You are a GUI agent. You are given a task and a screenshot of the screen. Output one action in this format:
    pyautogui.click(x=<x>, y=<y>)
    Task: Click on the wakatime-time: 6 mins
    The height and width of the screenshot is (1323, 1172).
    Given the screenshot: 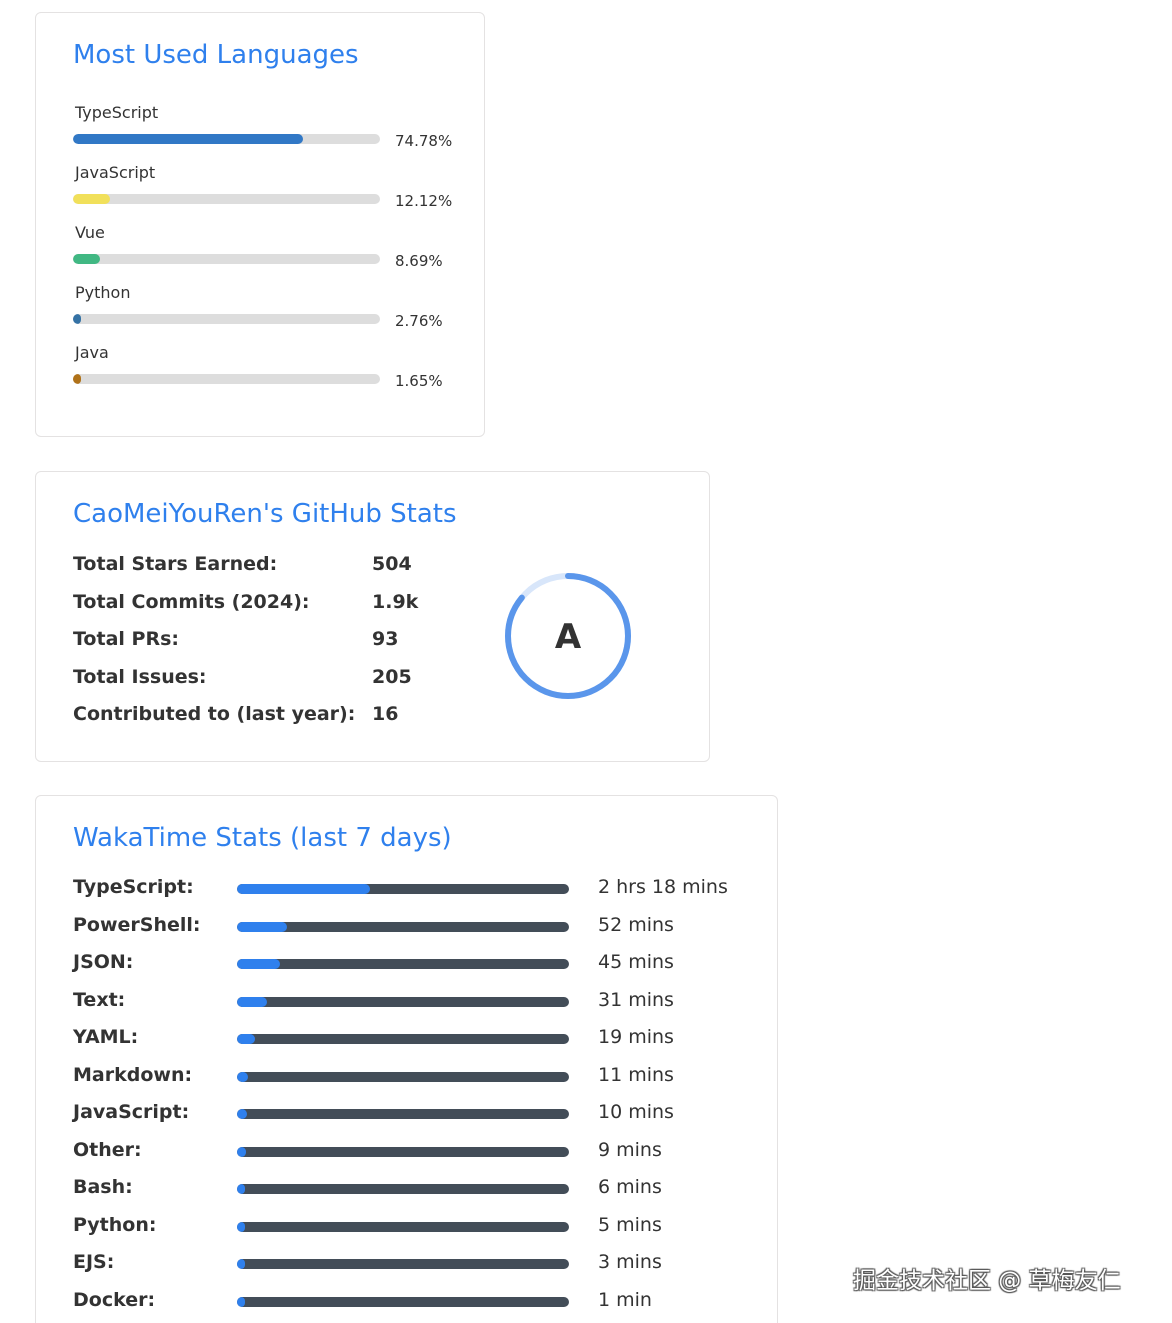 What is the action you would take?
    pyautogui.click(x=630, y=1187)
    